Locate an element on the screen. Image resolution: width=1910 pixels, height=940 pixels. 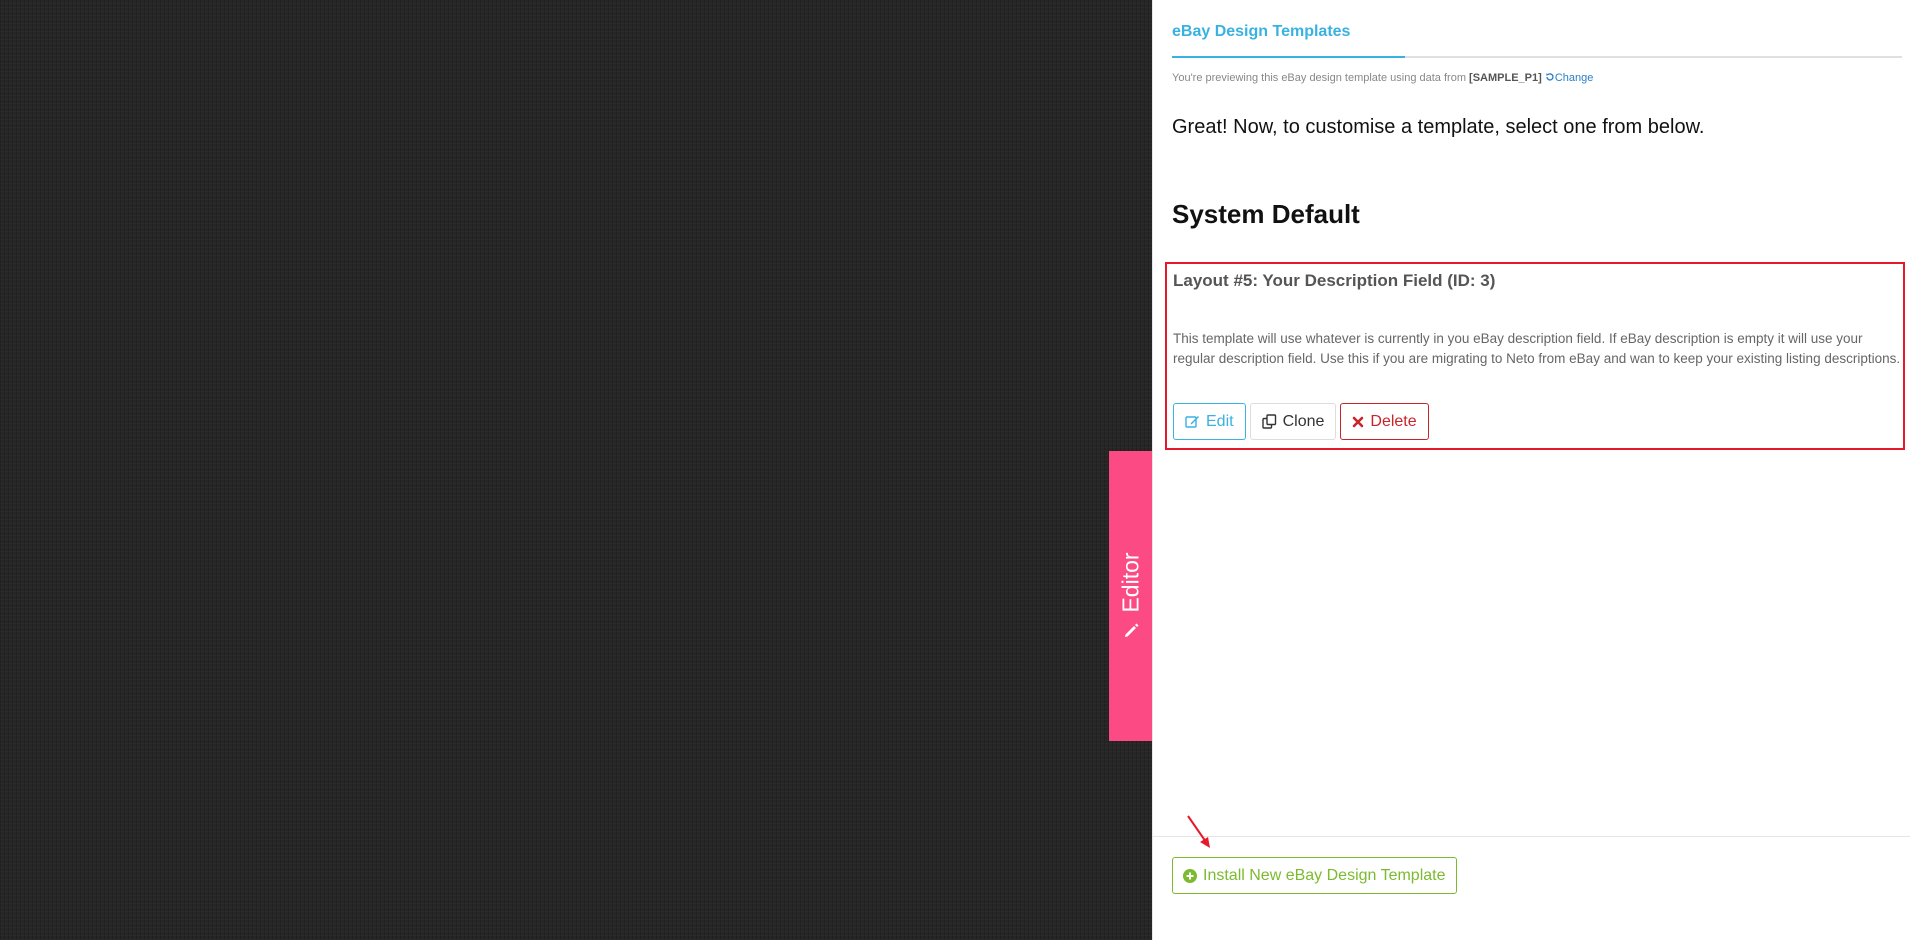
refresh-icon is located at coordinates (1550, 77).